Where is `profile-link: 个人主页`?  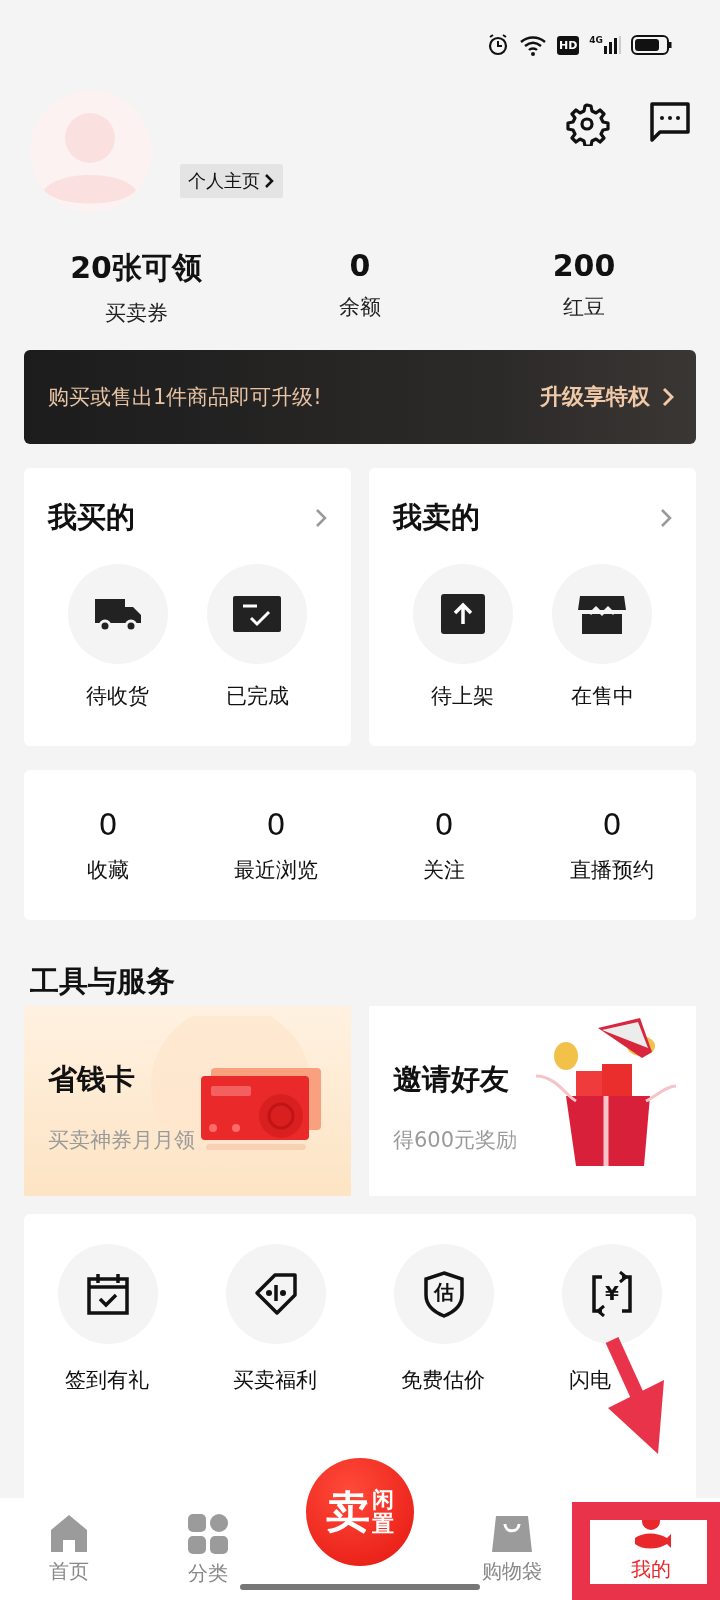
profile-link: 个人主页 is located at coordinates (231, 181).